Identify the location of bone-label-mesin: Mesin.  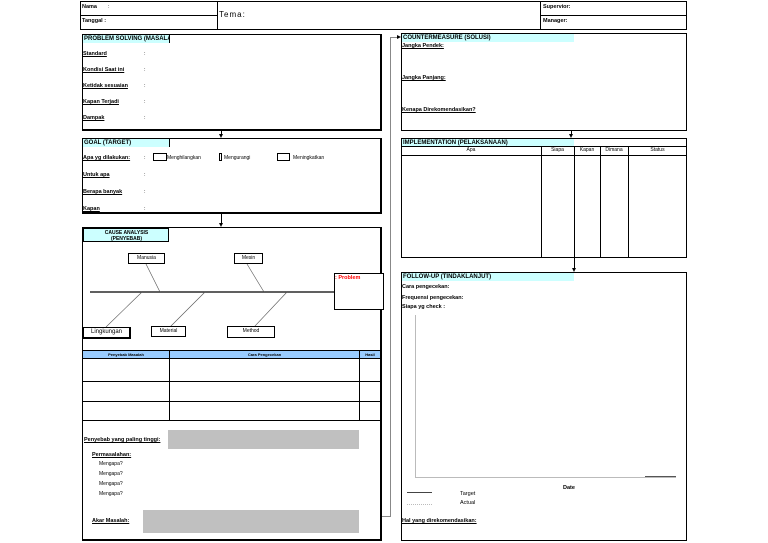
(248, 258).